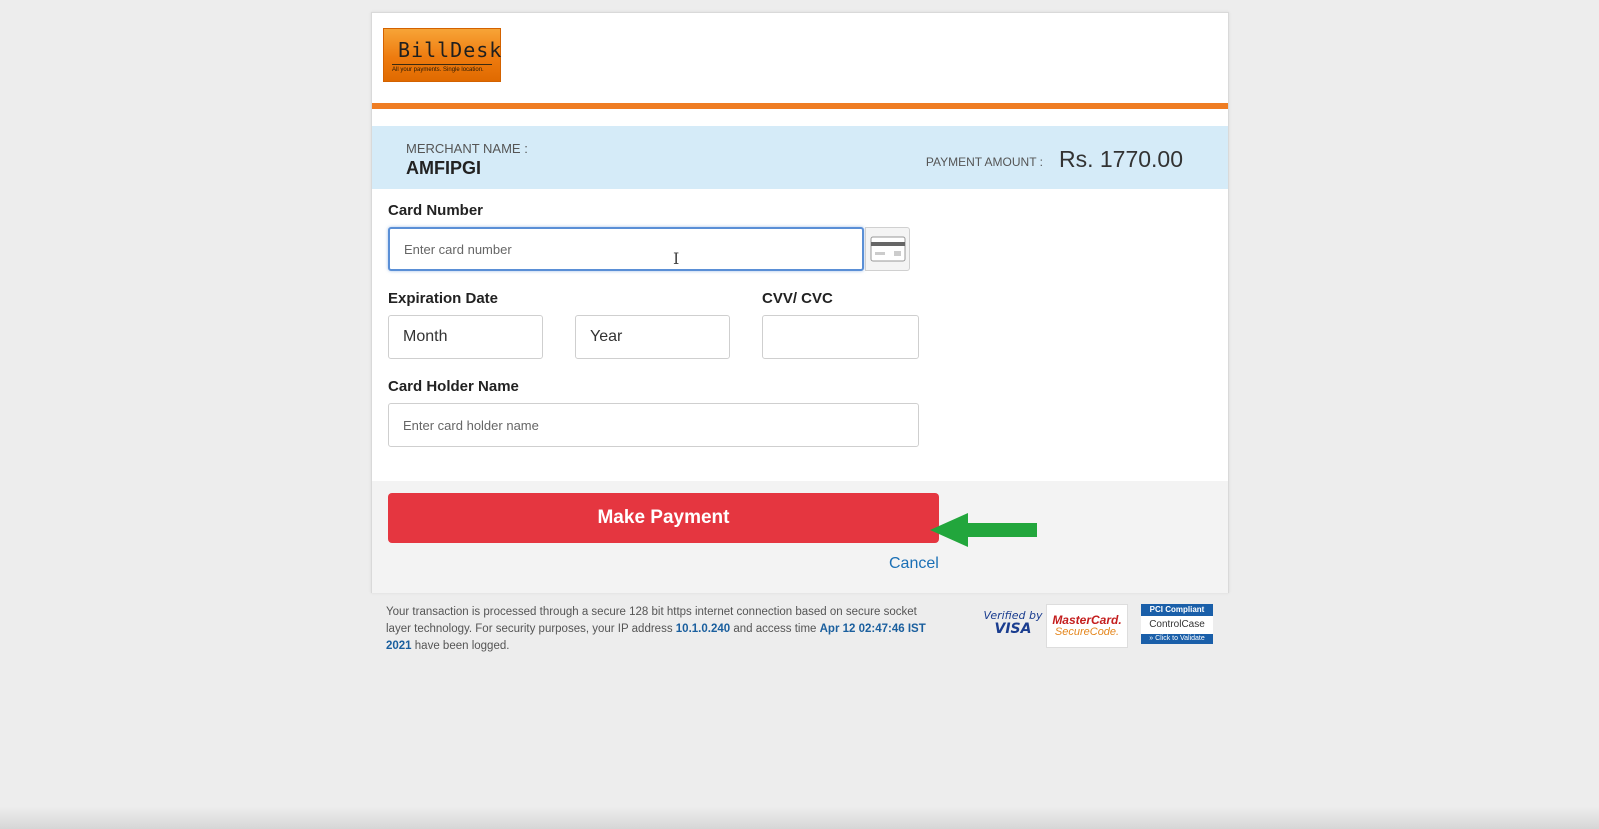 The image size is (1599, 829). I want to click on expiry-year-value: Year, so click(606, 336).